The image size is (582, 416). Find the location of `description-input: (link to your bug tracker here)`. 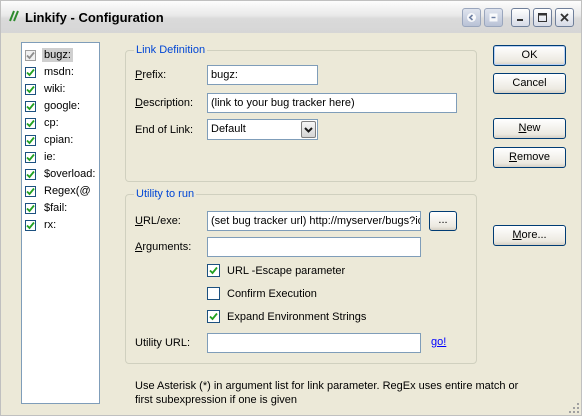

description-input: (link to your bug tracker here) is located at coordinates (332, 103).